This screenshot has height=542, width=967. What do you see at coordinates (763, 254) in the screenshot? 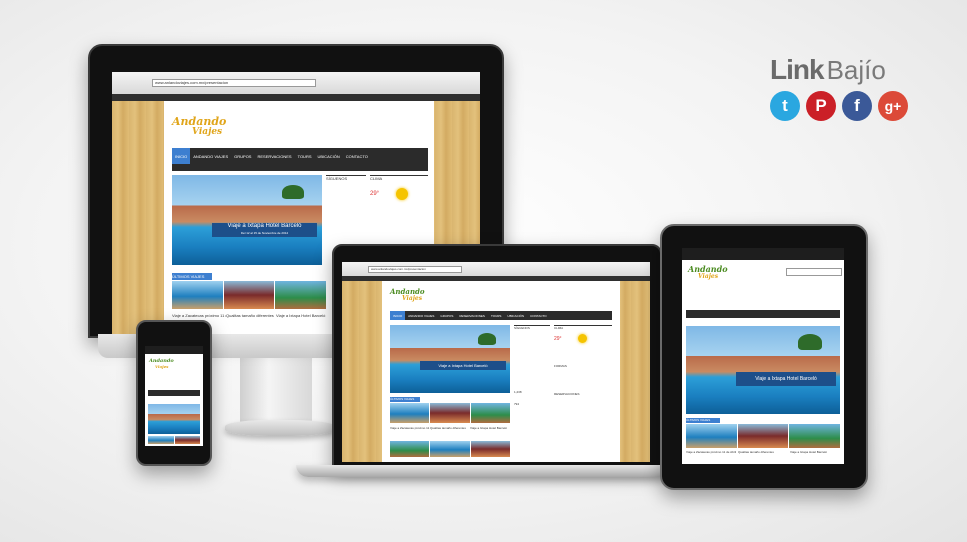
I see `tablet-status-bar` at bounding box center [763, 254].